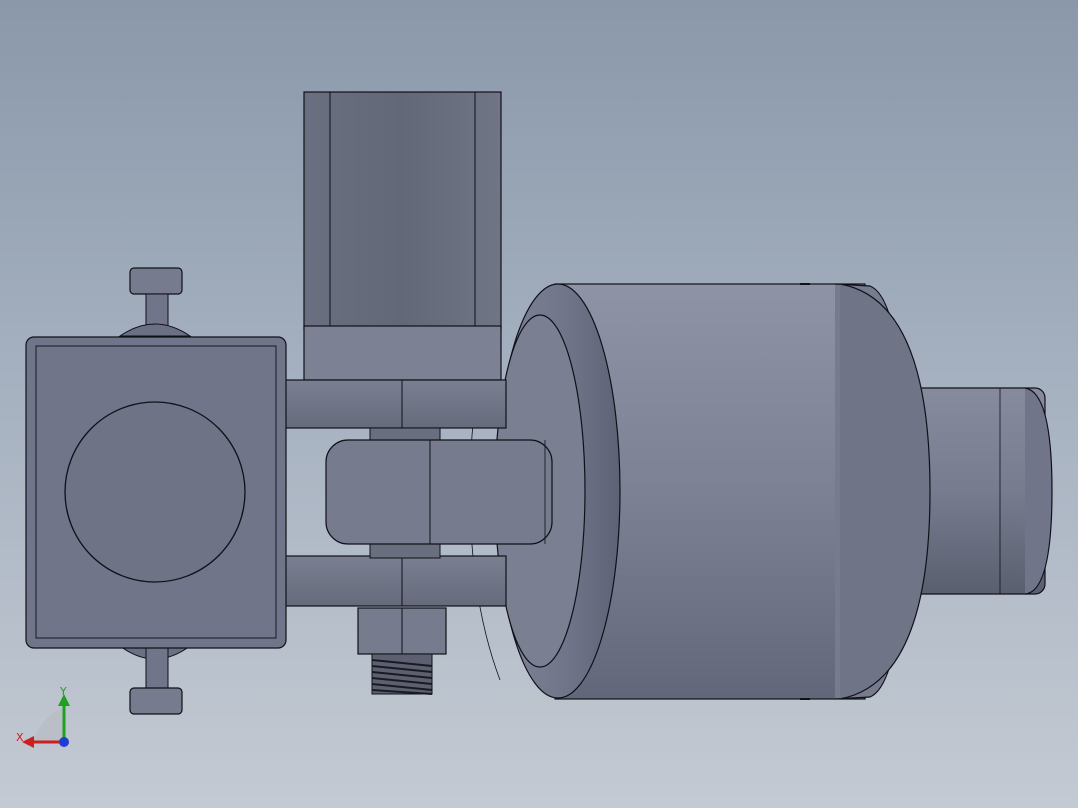 Image resolution: width=1078 pixels, height=808 pixels. I want to click on hex-nut, so click(402, 631).